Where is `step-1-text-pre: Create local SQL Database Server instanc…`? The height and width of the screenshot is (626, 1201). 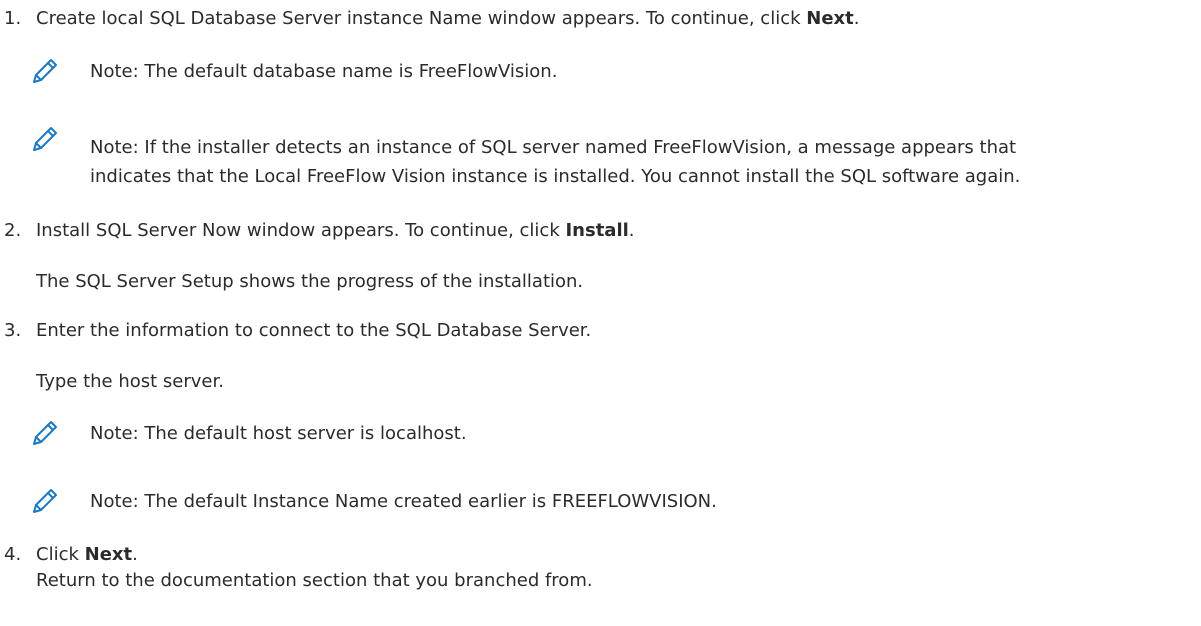 step-1-text-pre: Create local SQL Database Server instanc… is located at coordinates (421, 18).